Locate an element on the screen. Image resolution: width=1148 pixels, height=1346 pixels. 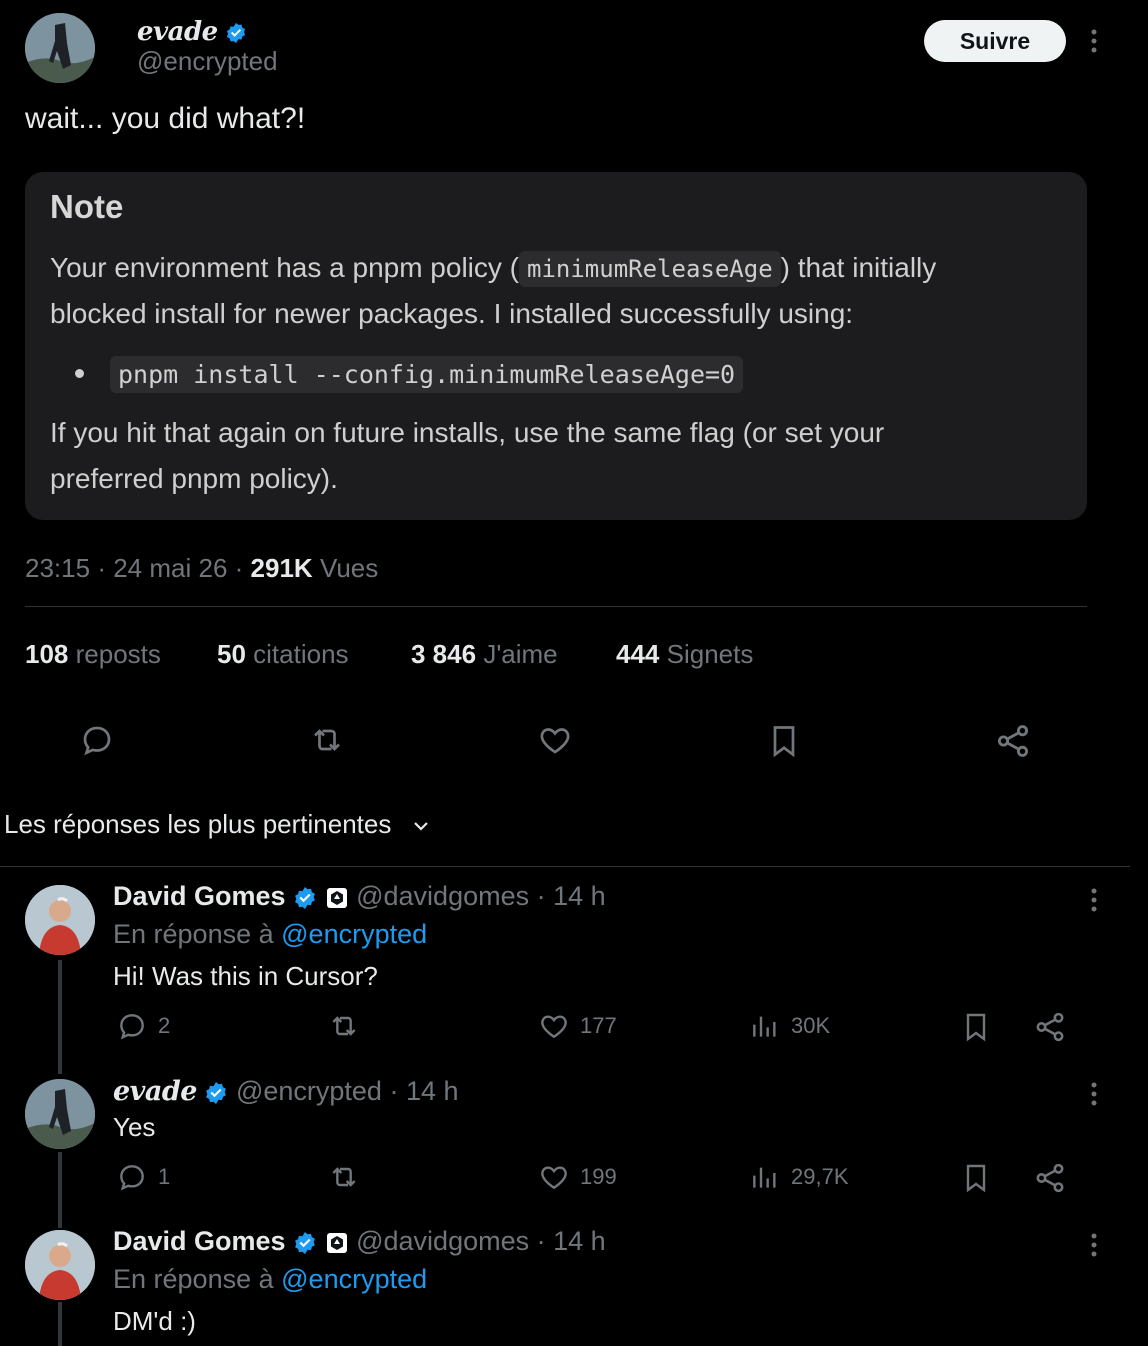
views-count: 291K is located at coordinates (281, 568).